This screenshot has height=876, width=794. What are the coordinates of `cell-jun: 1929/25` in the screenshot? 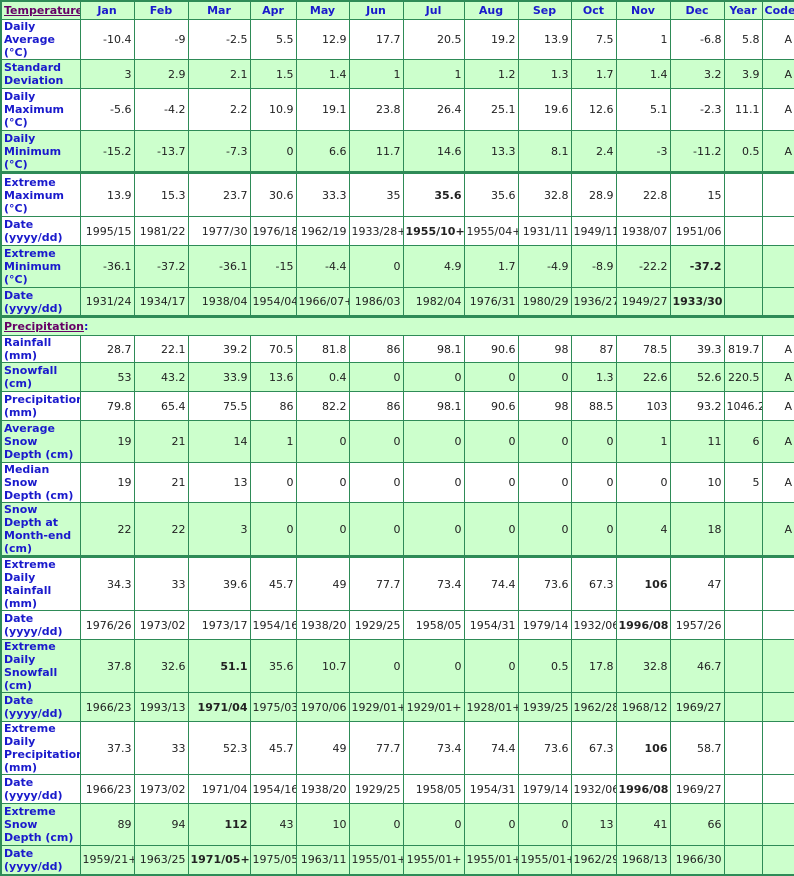 It's located at (376, 789).